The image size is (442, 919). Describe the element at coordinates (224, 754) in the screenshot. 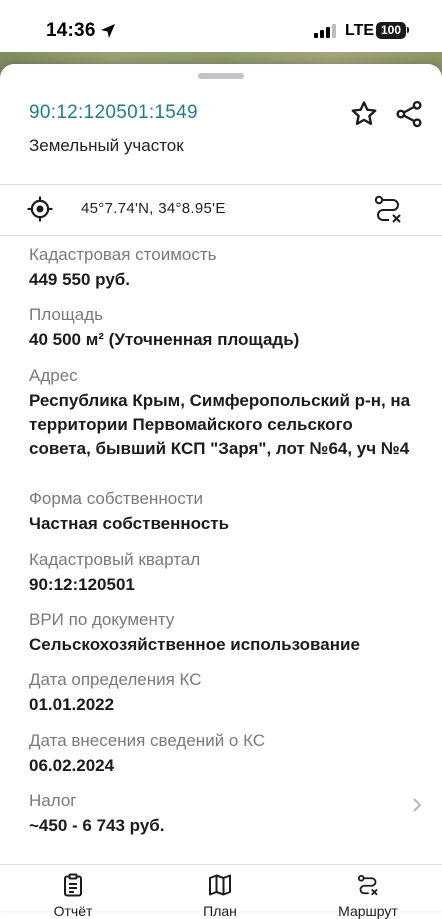

I see `field-record-date: Дата внесения сведений о КС 06.02.2024` at that location.